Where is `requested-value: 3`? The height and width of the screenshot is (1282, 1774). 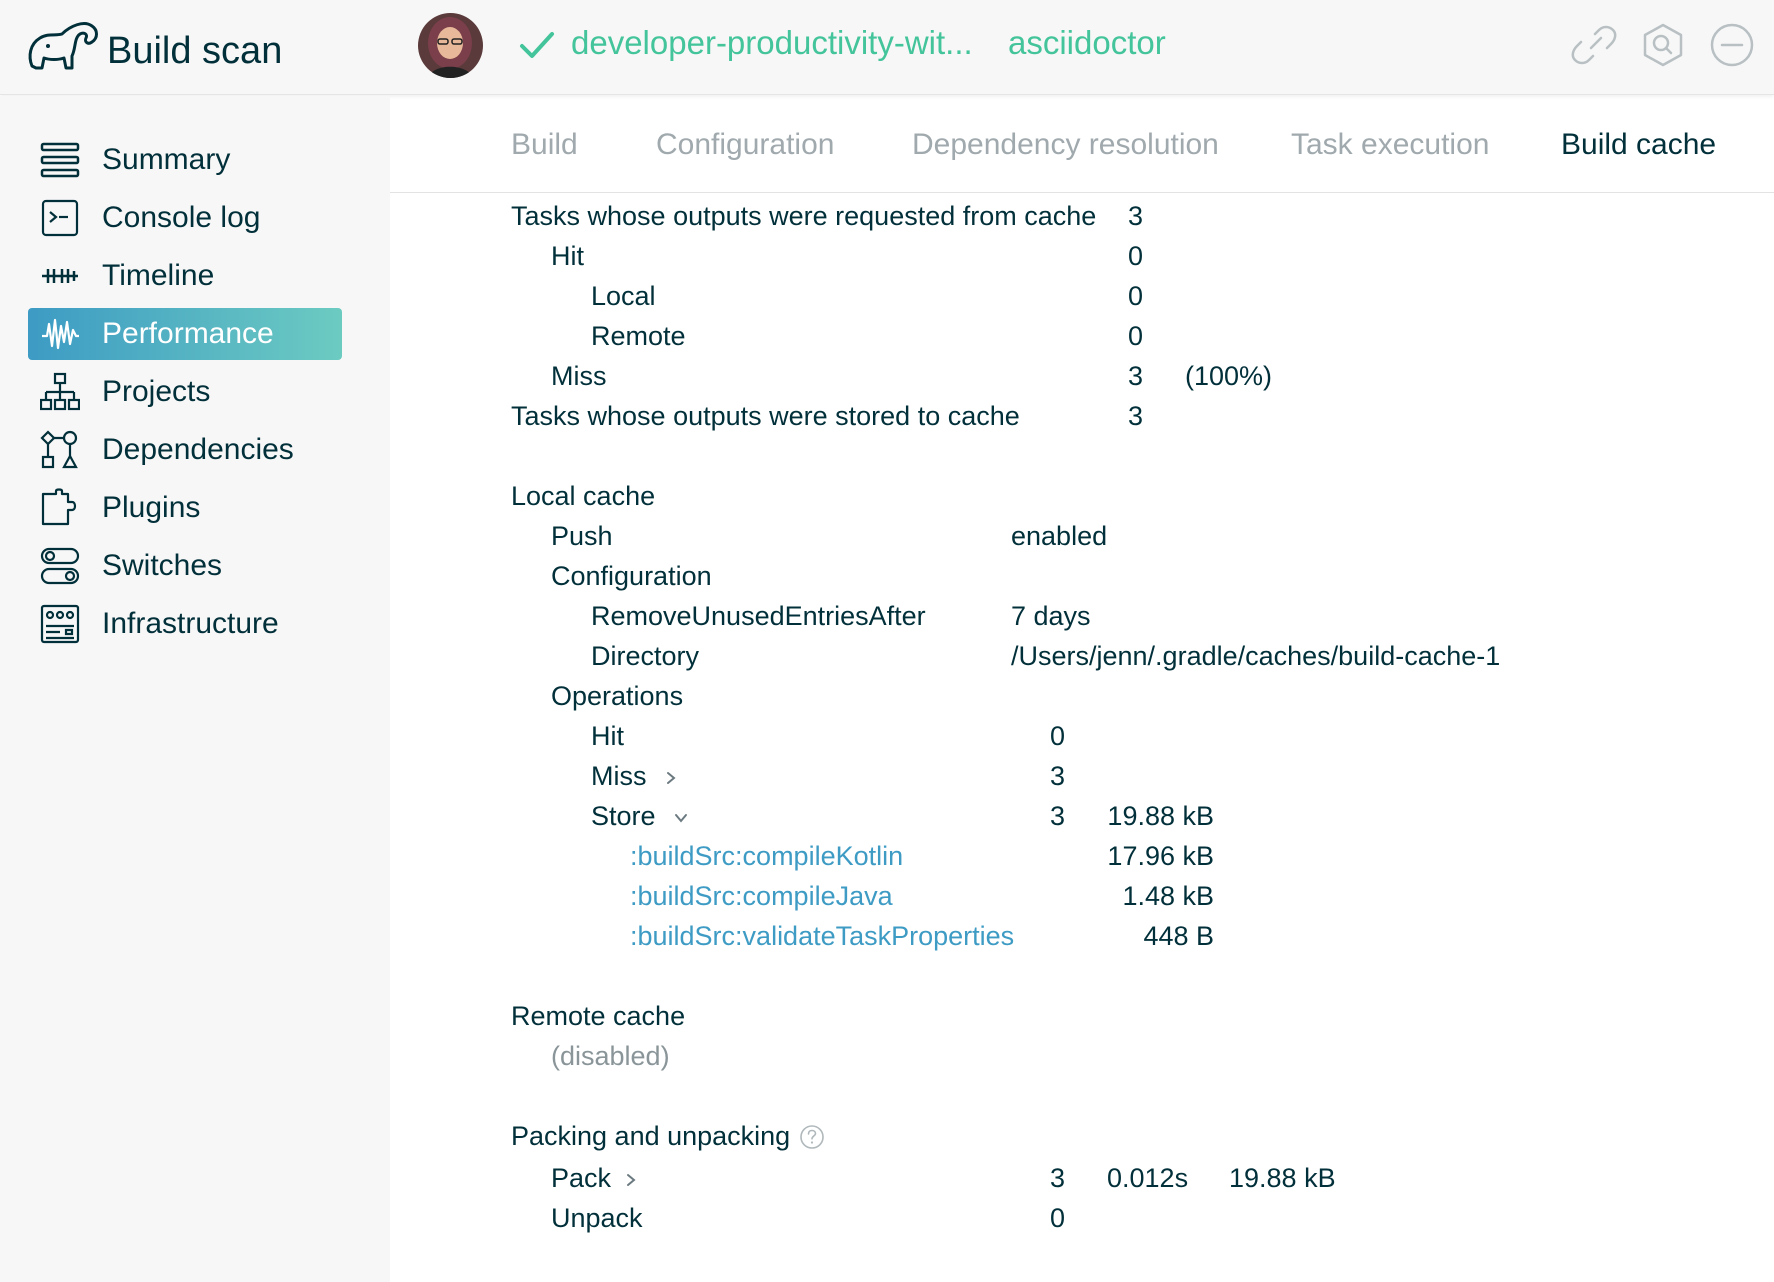
requested-value: 3 is located at coordinates (1136, 216).